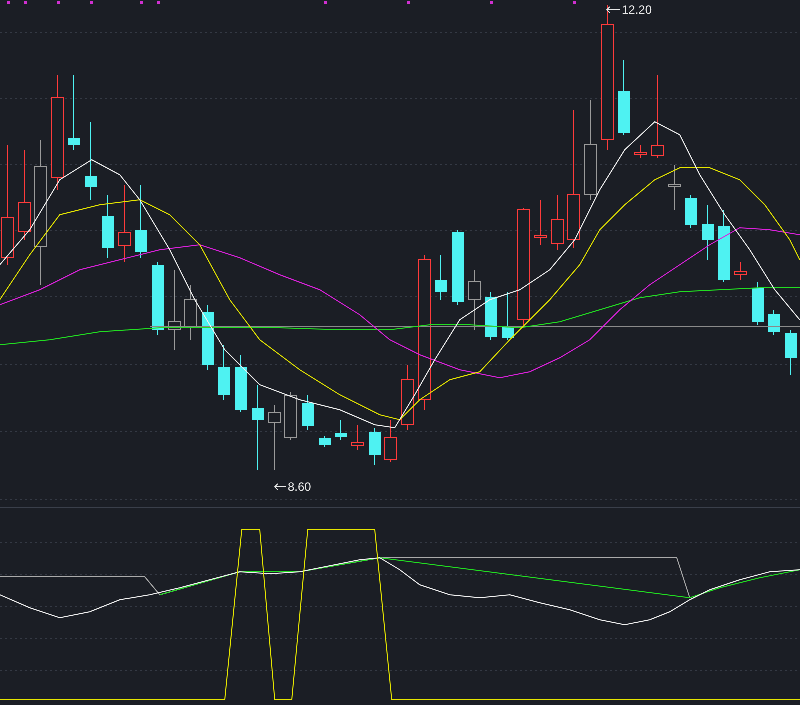  What do you see at coordinates (300, 487) in the screenshot?
I see `low-price-label: 8.60` at bounding box center [300, 487].